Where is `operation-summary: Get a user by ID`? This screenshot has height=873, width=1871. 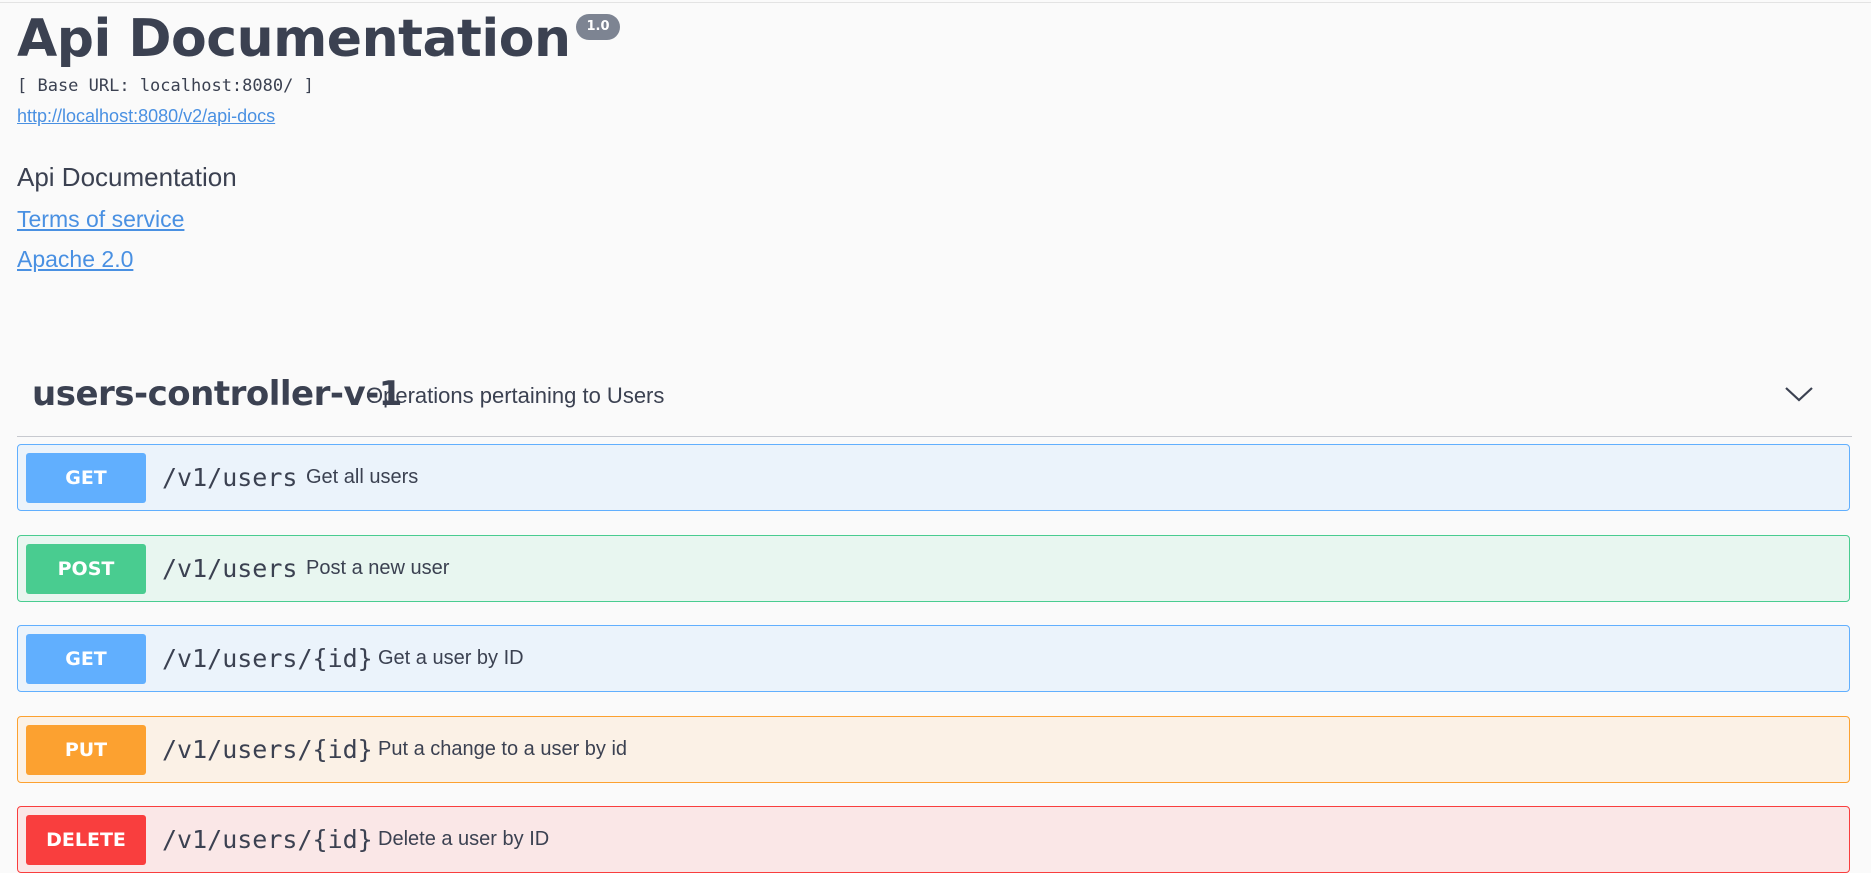
operation-summary: Get a user by ID is located at coordinates (451, 658).